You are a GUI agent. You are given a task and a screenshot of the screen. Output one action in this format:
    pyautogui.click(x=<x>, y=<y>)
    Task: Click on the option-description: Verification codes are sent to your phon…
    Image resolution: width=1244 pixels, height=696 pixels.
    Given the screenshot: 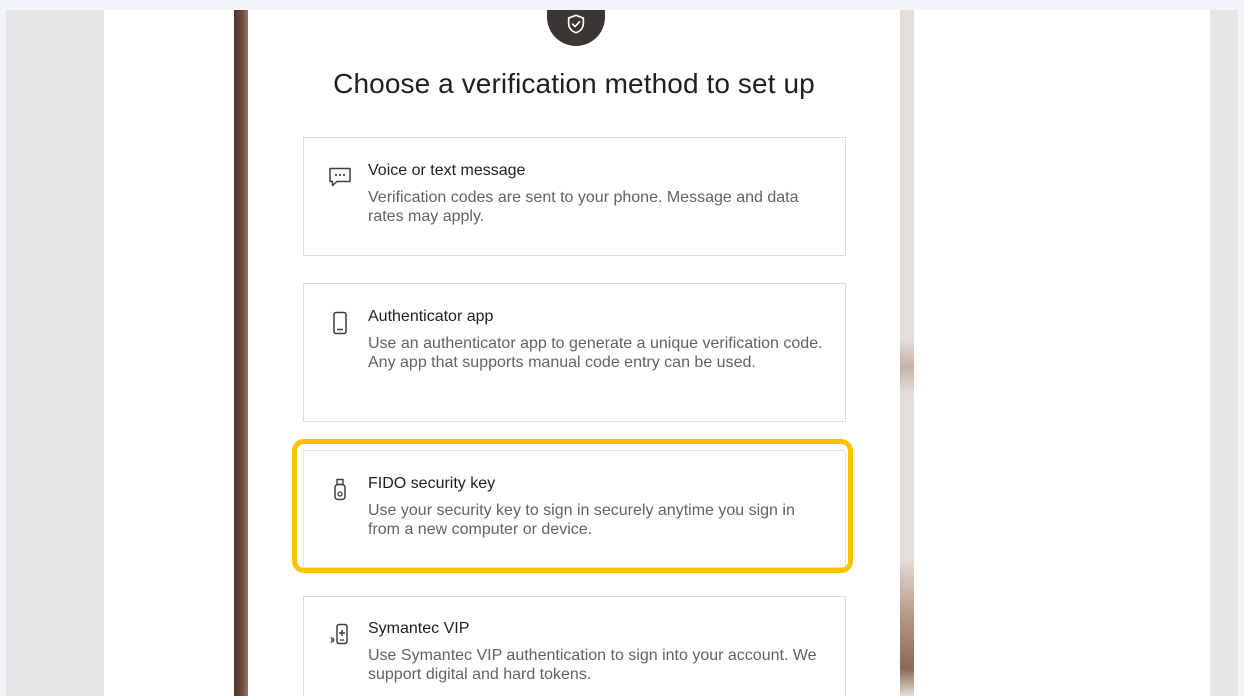 What is the action you would take?
    pyautogui.click(x=583, y=207)
    